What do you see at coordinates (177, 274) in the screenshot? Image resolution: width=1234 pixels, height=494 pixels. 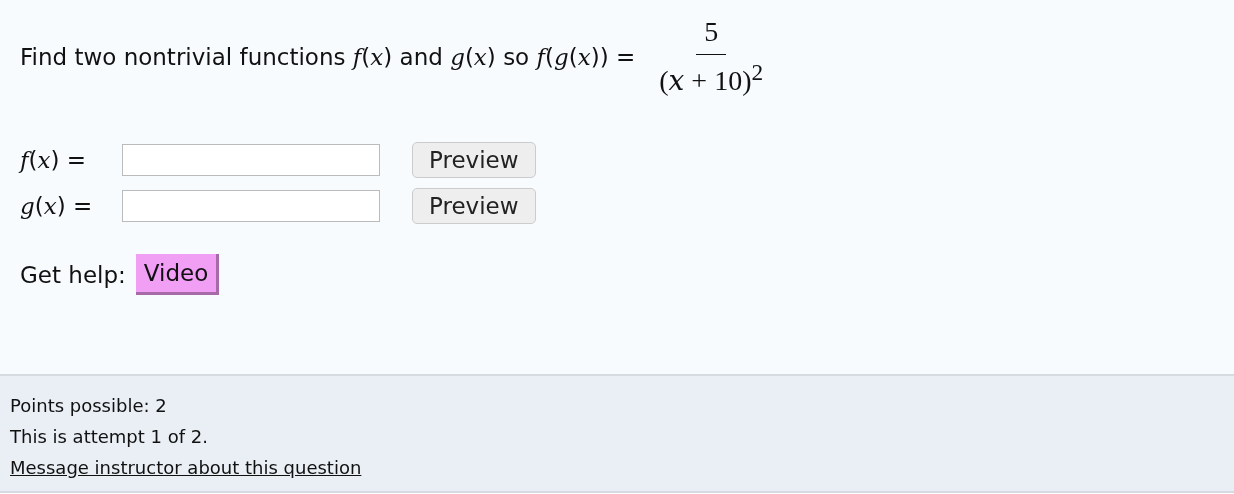 I see `video-button: Video` at bounding box center [177, 274].